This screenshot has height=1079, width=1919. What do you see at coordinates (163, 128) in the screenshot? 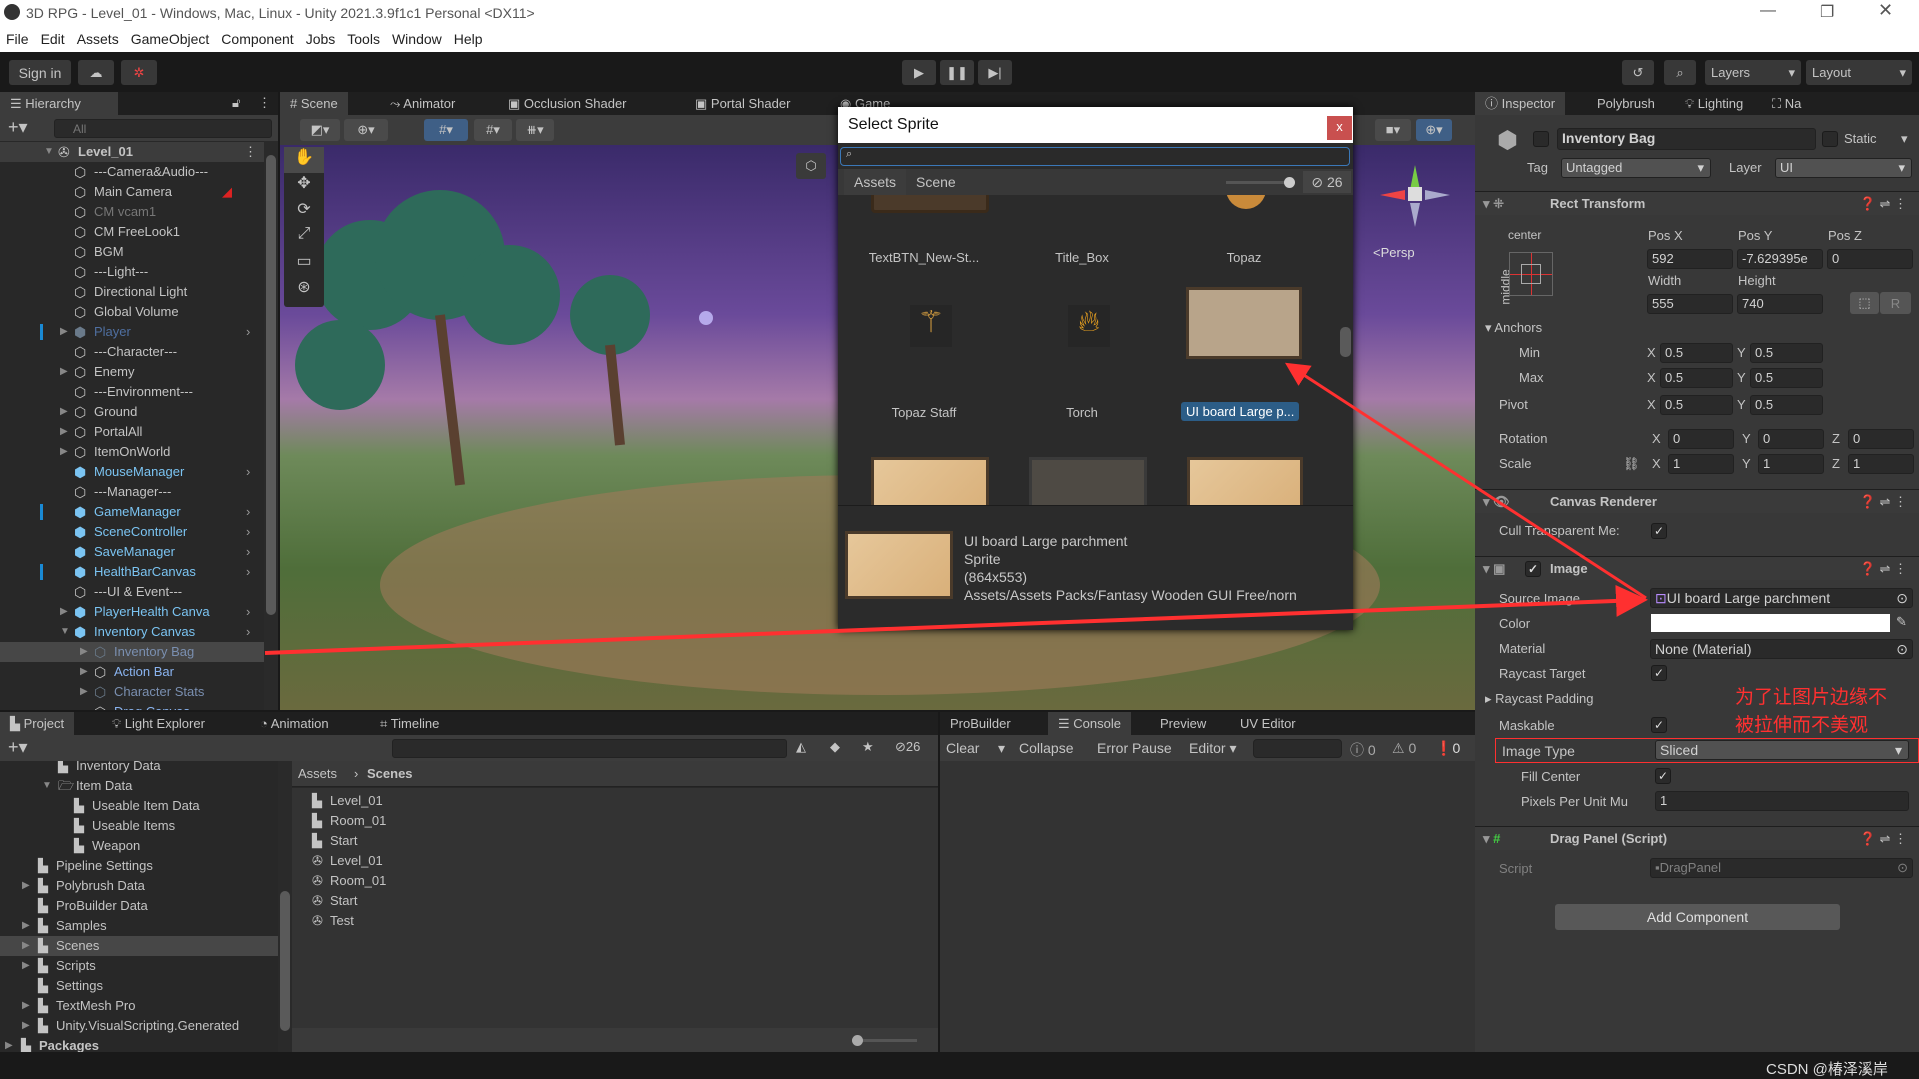
I see `hierarchy-search-input` at bounding box center [163, 128].